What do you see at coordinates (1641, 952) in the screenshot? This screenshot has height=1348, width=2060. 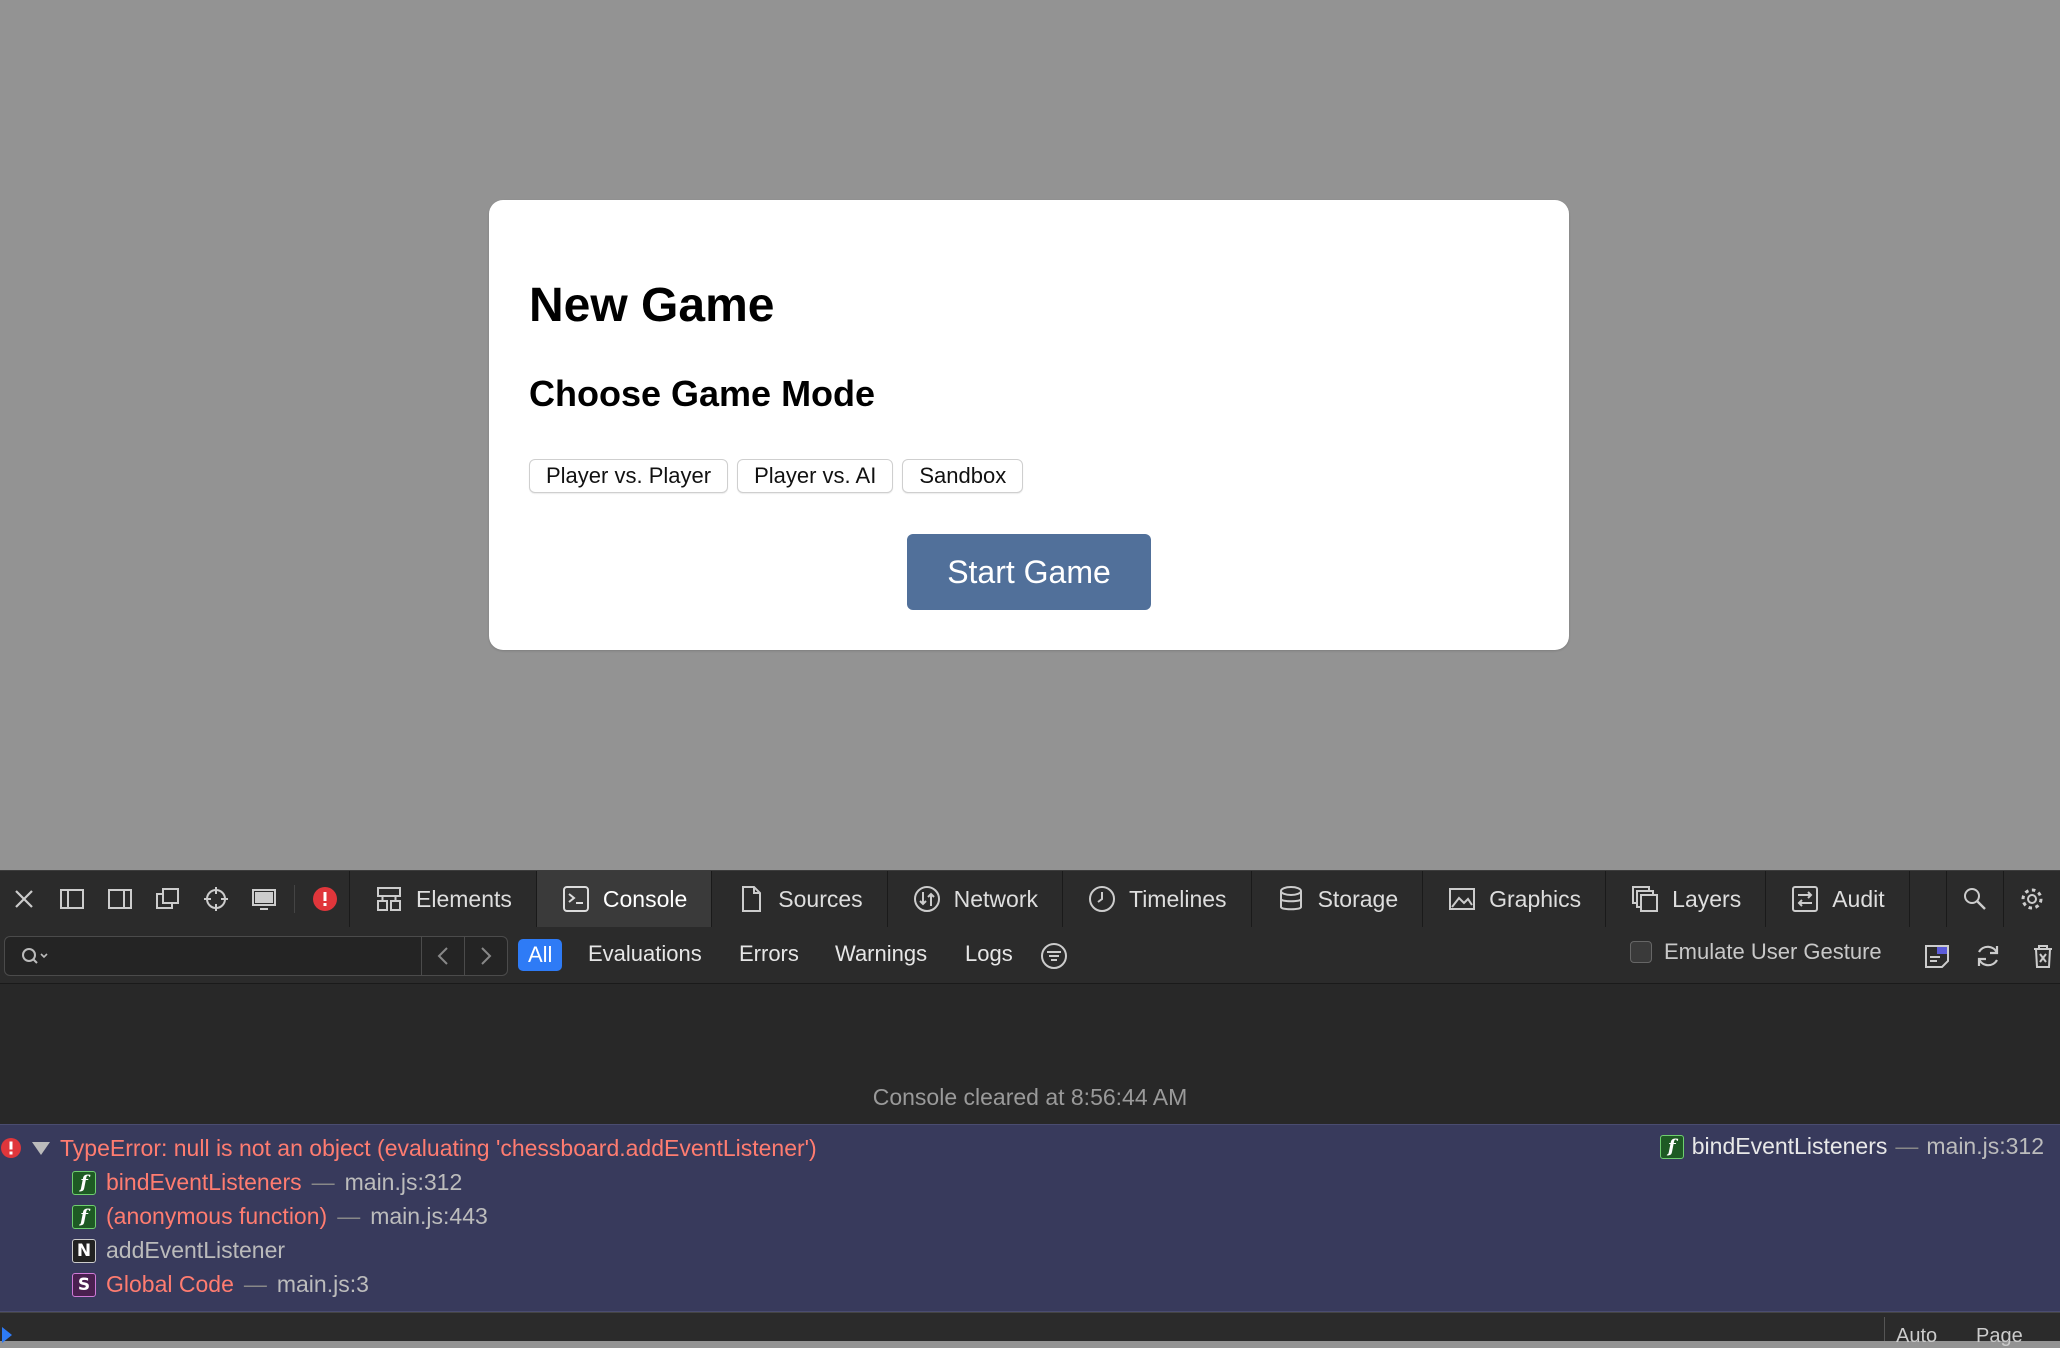 I see `emulate-user-gesture-checkbox` at bounding box center [1641, 952].